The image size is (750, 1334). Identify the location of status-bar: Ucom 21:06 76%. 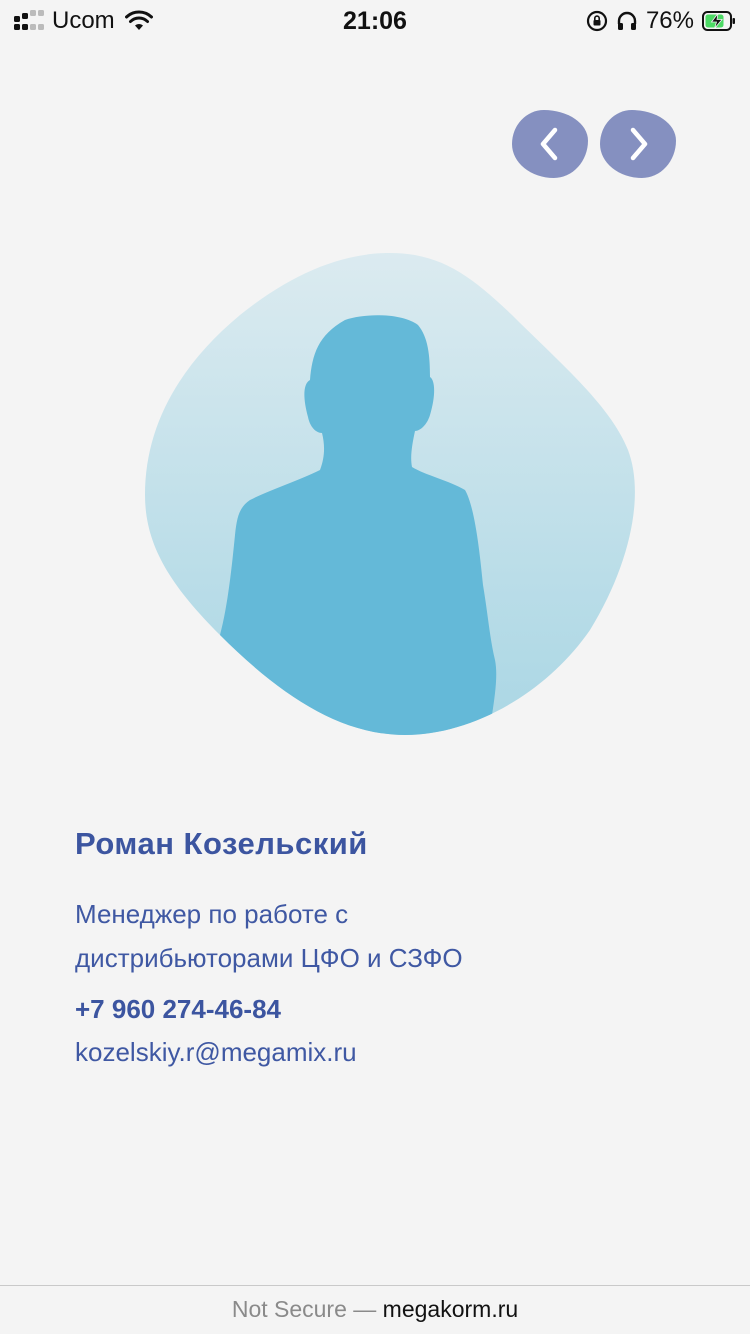
(375, 21).